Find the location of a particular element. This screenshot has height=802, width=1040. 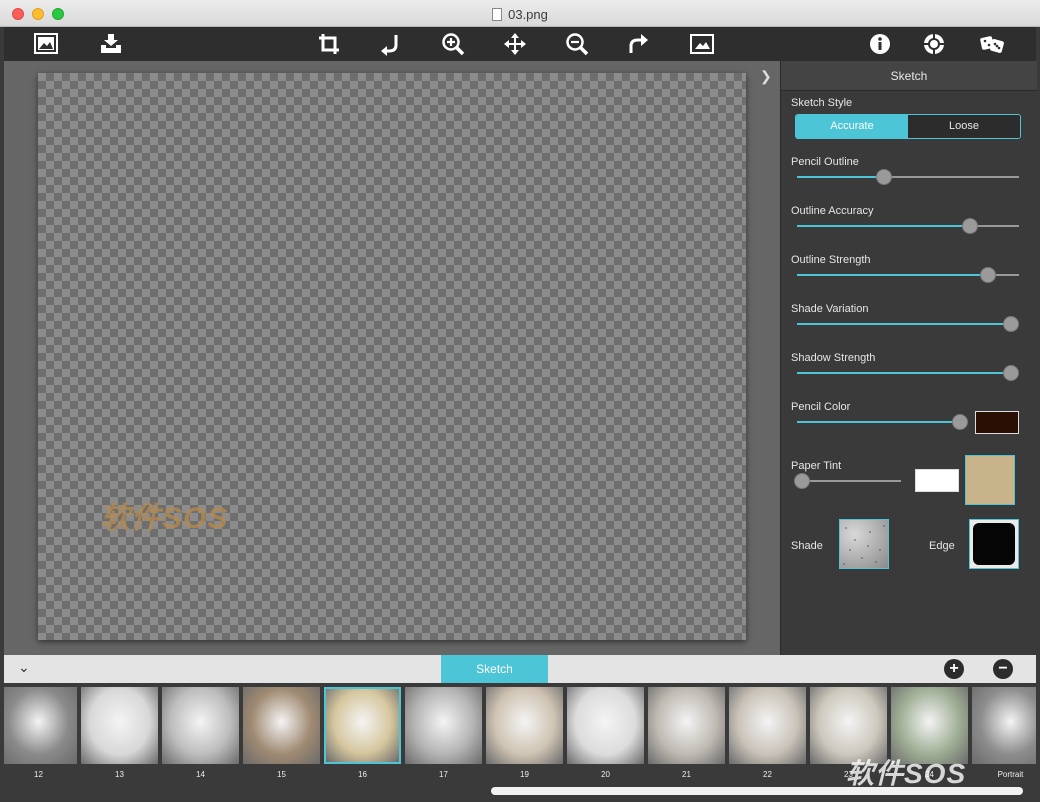

canvas-watermark: 软件SOS is located at coordinates (164, 518).